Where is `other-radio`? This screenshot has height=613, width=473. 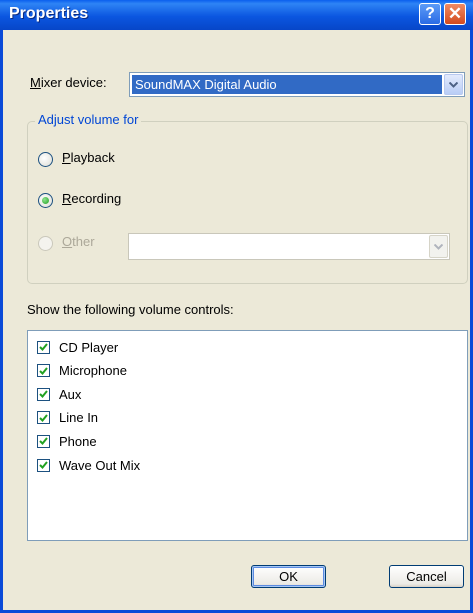 other-radio is located at coordinates (45, 243).